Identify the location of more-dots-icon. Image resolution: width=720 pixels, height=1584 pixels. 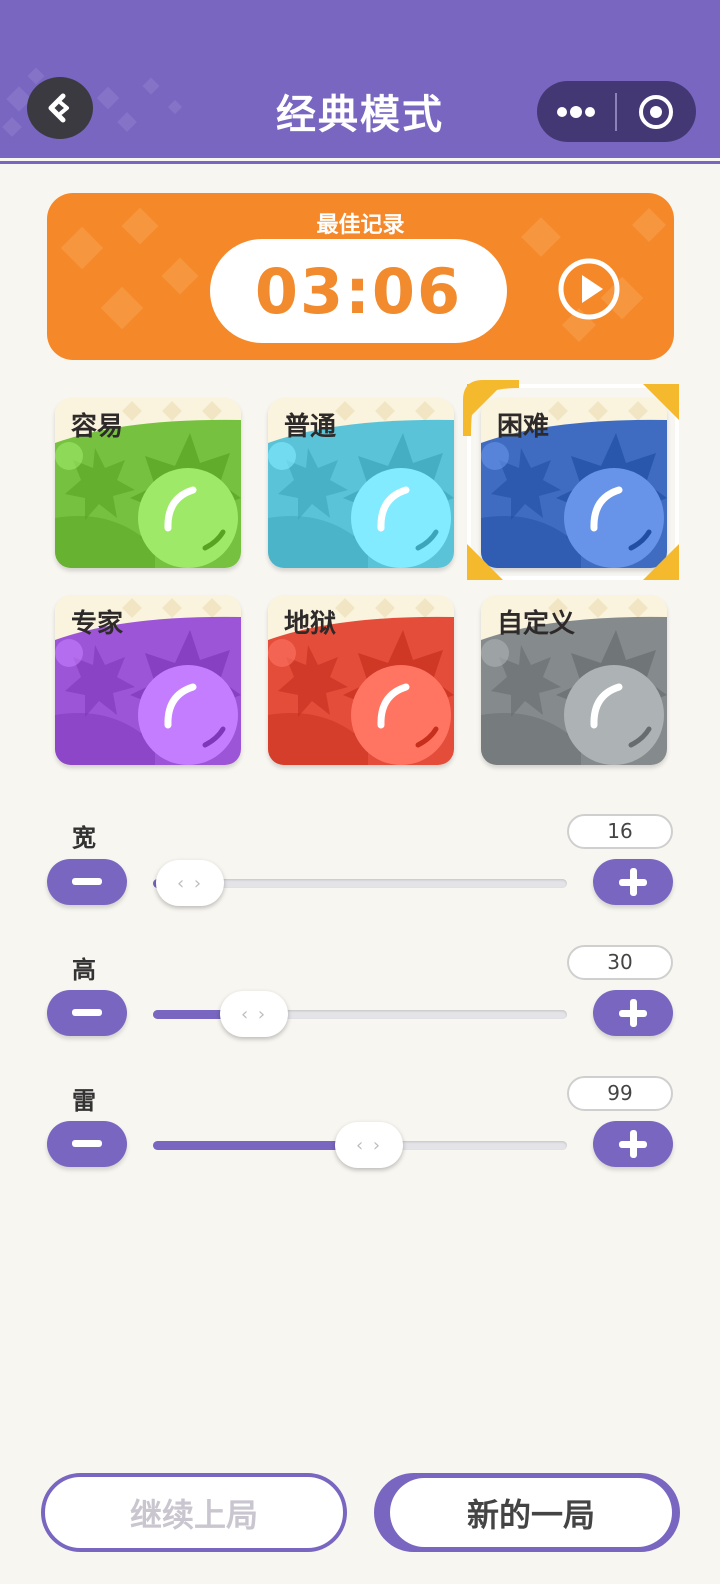
(576, 111).